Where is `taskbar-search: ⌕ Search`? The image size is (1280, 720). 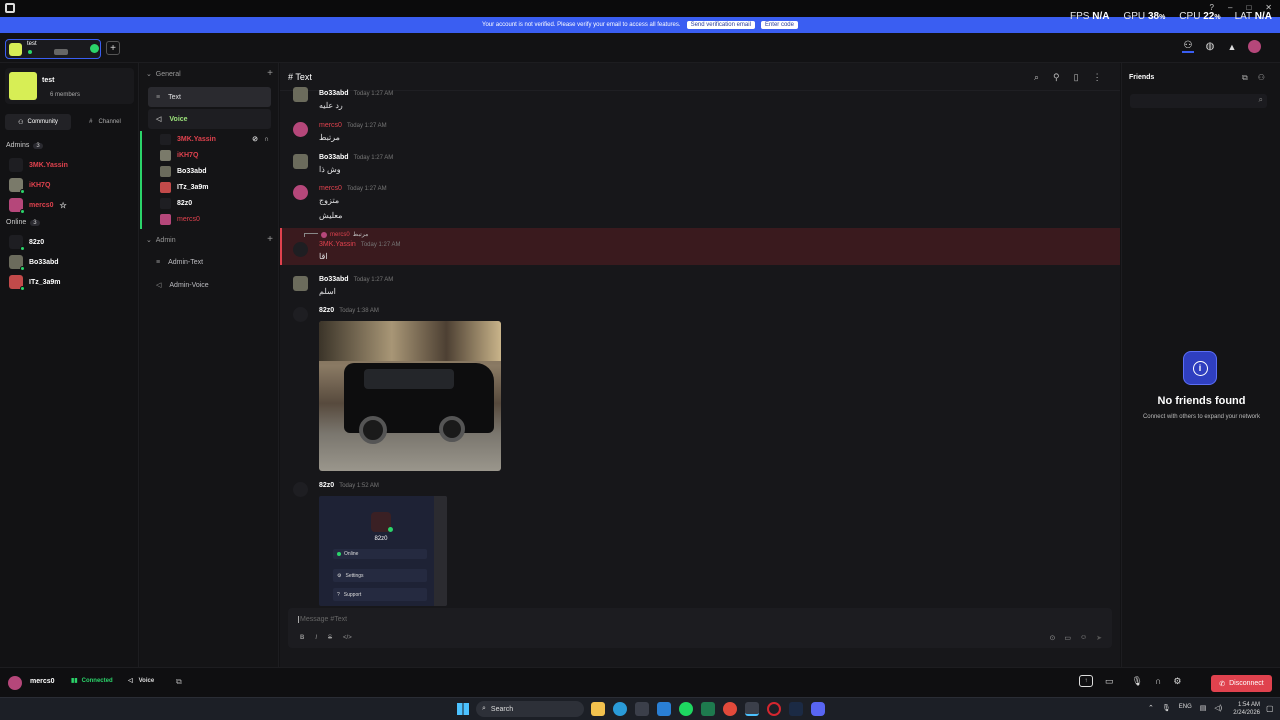 taskbar-search: ⌕ Search is located at coordinates (530, 709).